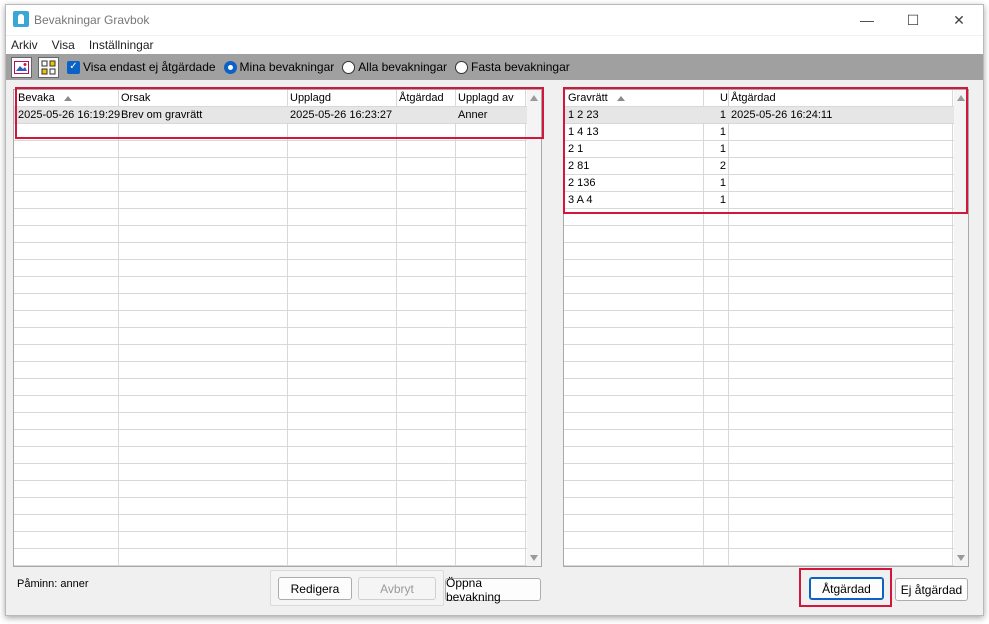 Image resolution: width=989 pixels, height=624 pixels. What do you see at coordinates (931, 589) in the screenshot?
I see `not-handled-button: Ej åtgärdad` at bounding box center [931, 589].